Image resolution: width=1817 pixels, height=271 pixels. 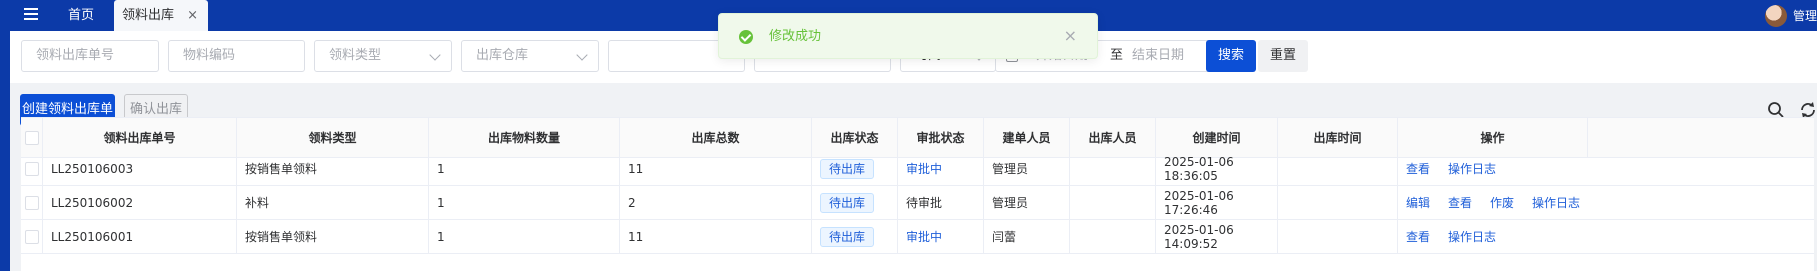 I want to click on close-icon: ×, so click(x=1070, y=36).